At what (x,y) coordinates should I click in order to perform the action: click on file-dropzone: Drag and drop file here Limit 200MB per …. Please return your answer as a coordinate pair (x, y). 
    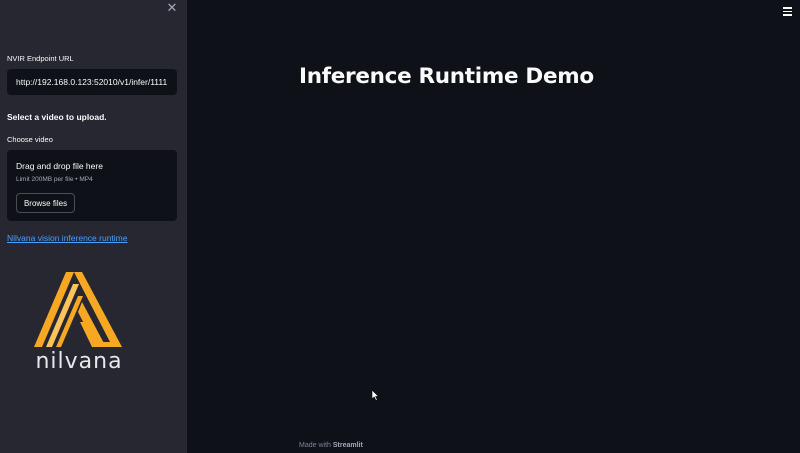
    Looking at the image, I should click on (92, 185).